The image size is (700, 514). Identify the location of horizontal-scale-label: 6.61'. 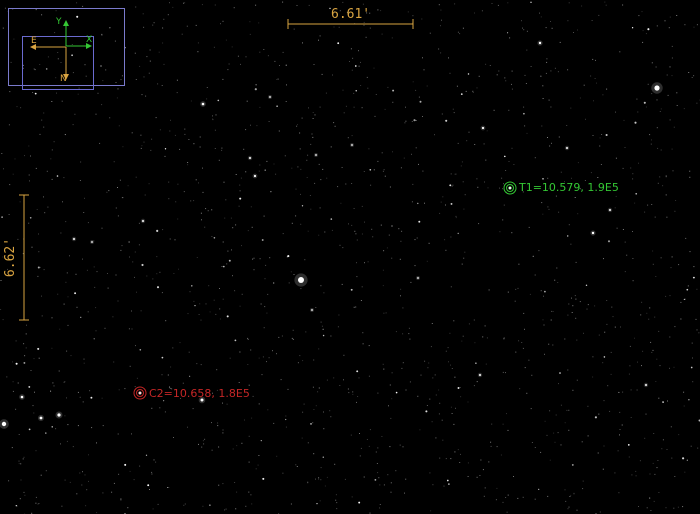
(351, 14).